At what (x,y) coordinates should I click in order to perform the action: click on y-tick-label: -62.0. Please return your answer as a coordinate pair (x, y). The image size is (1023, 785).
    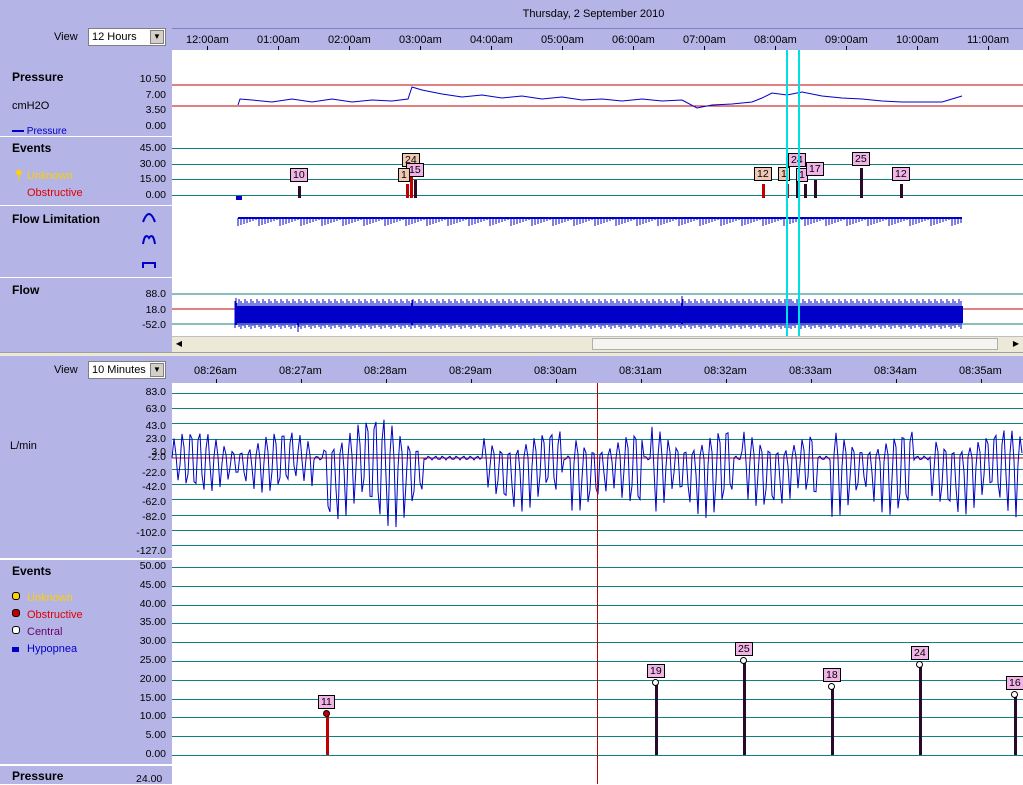
    Looking at the image, I should click on (154, 502).